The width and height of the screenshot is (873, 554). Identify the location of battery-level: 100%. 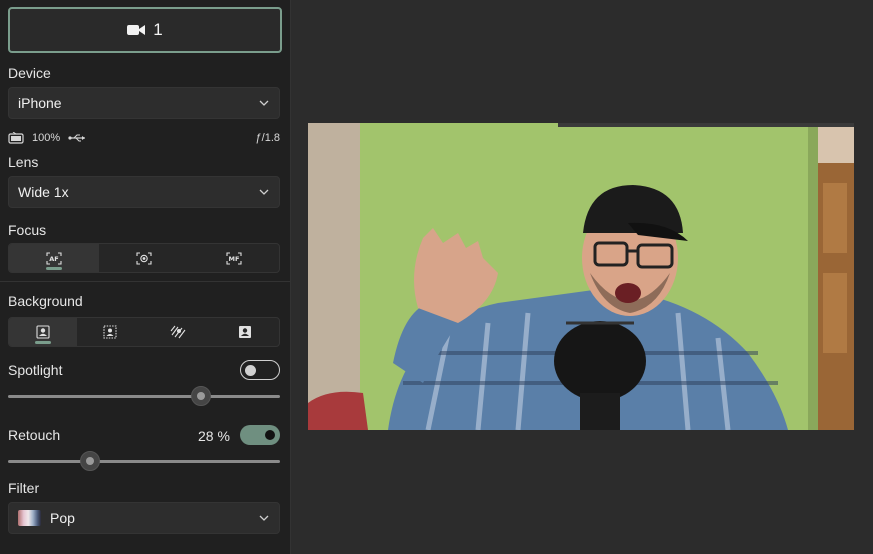
(46, 138).